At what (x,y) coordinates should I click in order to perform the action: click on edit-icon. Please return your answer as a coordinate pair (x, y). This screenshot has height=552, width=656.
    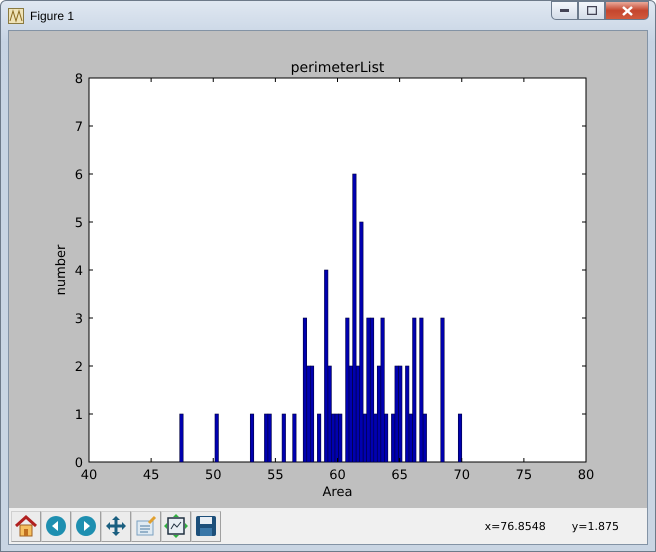
    Looking at the image, I should click on (146, 526).